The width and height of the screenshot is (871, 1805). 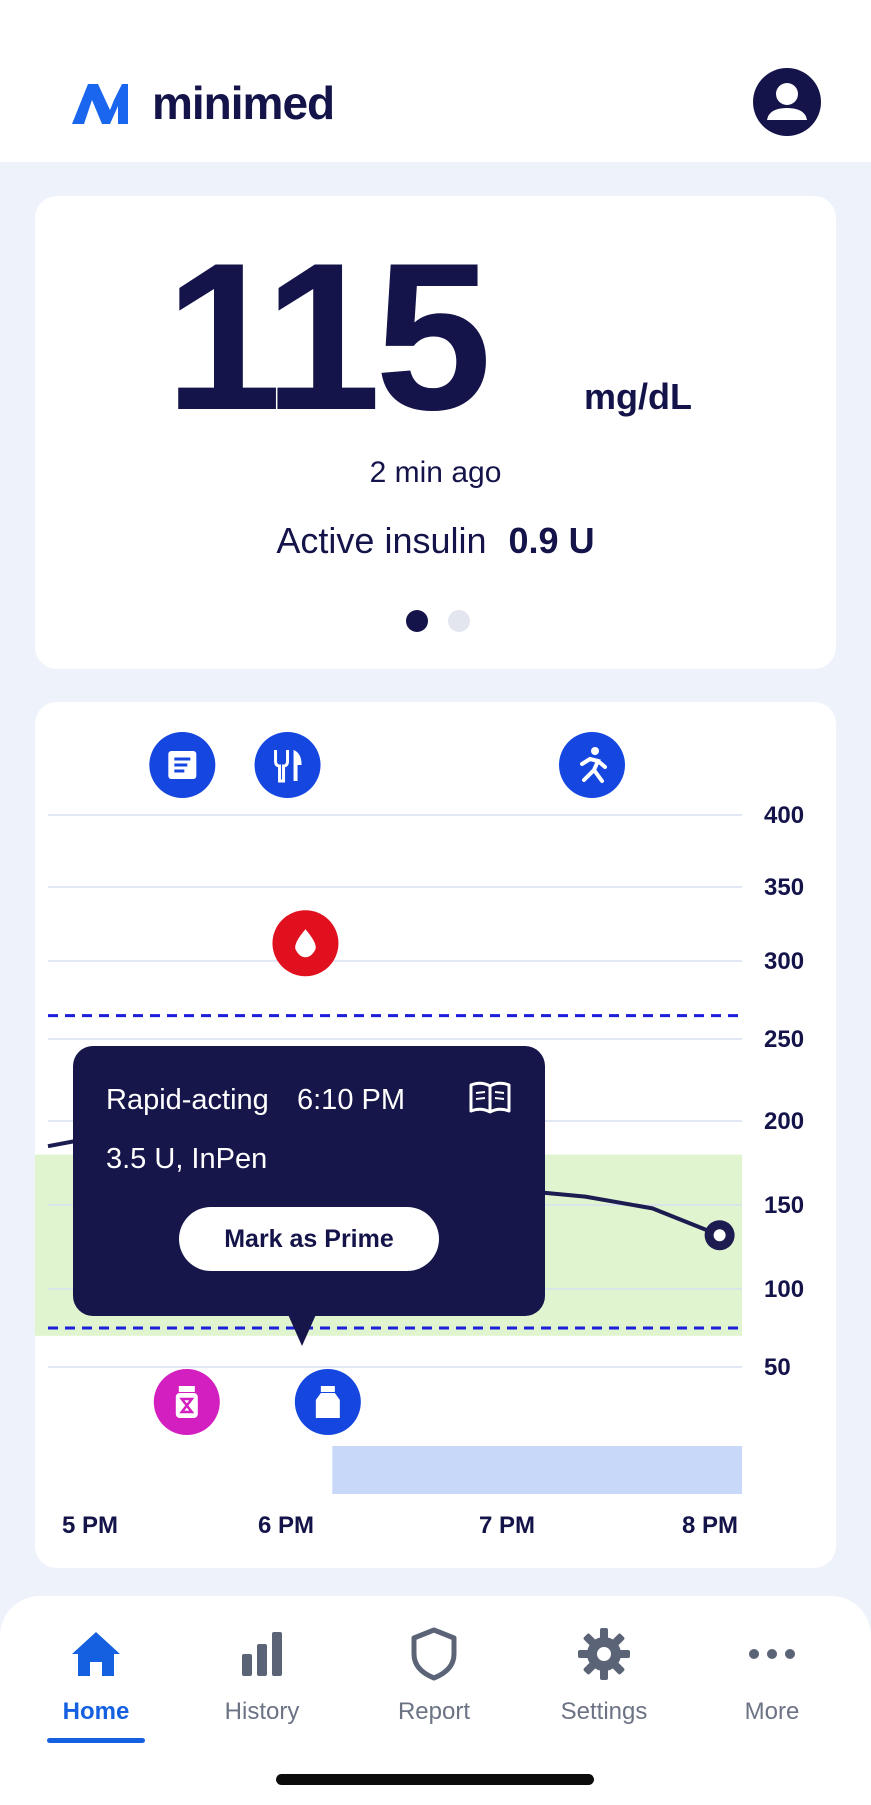 I want to click on y-tick-label: 400, so click(x=784, y=815).